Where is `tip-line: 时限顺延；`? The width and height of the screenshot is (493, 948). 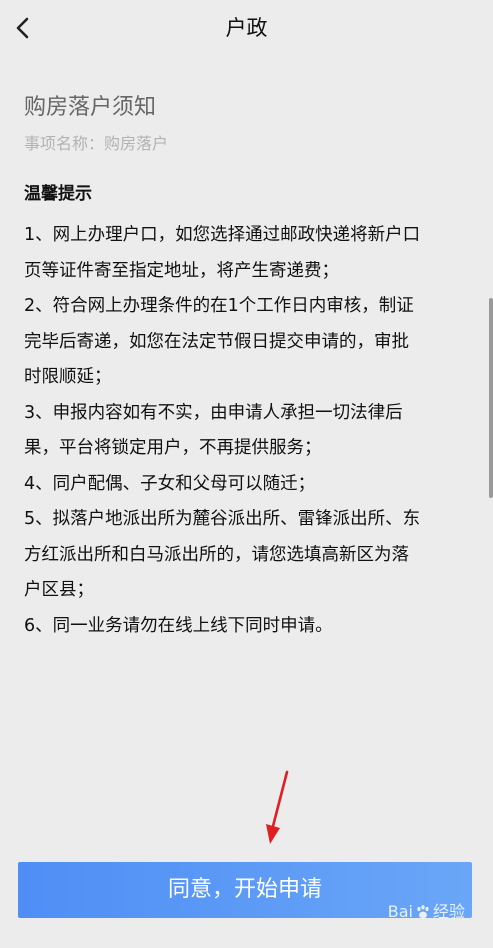
tip-line: 时限顺延； is located at coordinates (68, 377).